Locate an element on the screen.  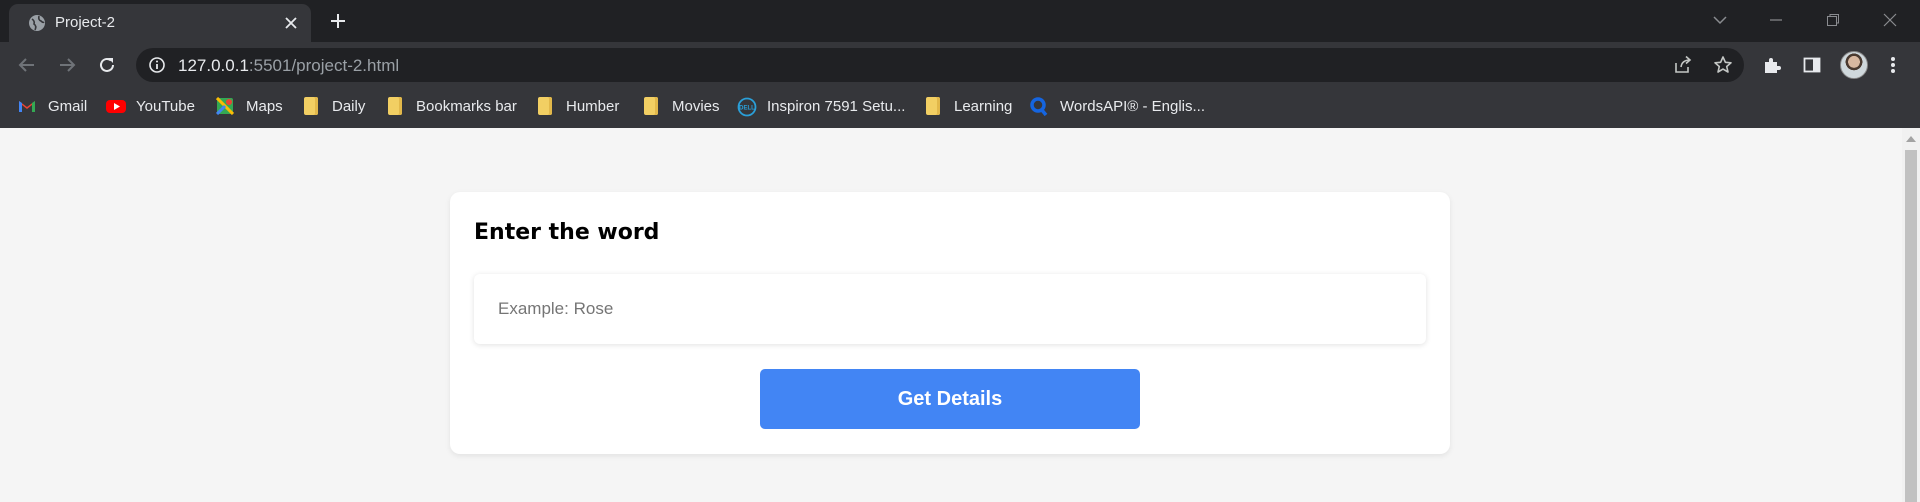
word-input is located at coordinates (950, 309).